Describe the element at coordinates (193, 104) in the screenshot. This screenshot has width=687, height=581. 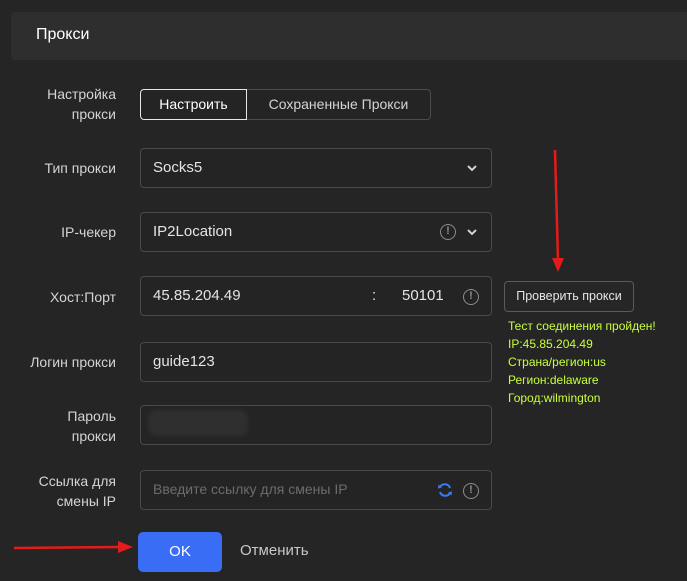
I see `tab-configure: Настроить` at that location.